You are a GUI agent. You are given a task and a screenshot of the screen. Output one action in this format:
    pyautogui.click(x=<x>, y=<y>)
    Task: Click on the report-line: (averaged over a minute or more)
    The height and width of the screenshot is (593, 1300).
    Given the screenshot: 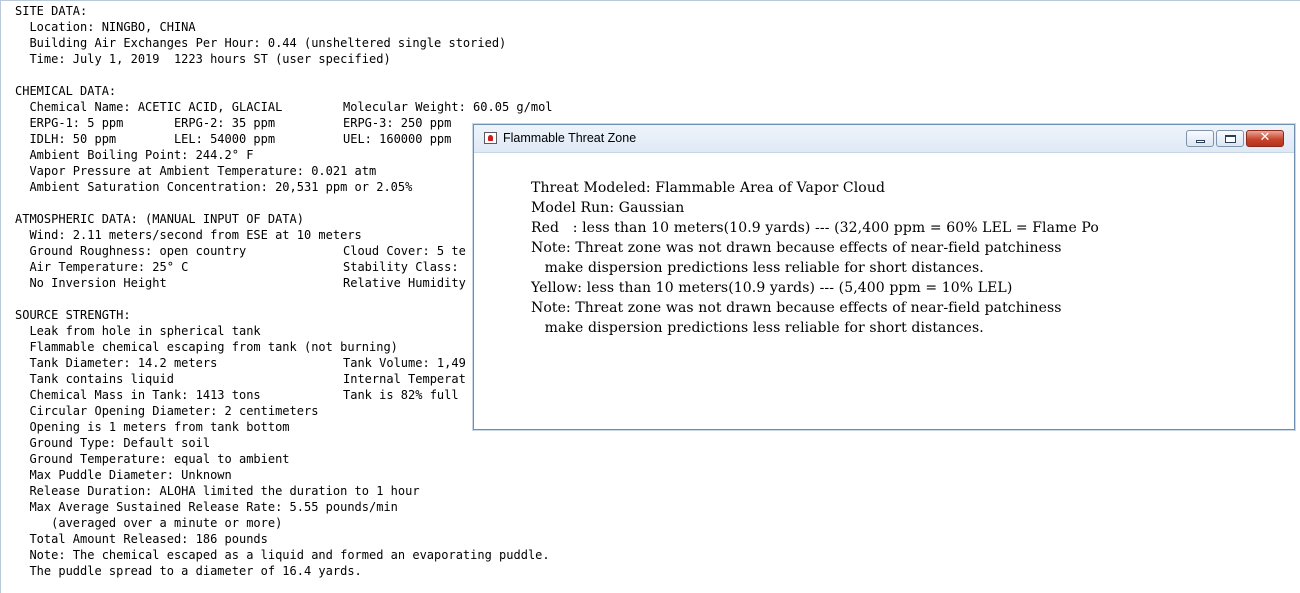 What is the action you would take?
    pyautogui.click(x=148, y=523)
    